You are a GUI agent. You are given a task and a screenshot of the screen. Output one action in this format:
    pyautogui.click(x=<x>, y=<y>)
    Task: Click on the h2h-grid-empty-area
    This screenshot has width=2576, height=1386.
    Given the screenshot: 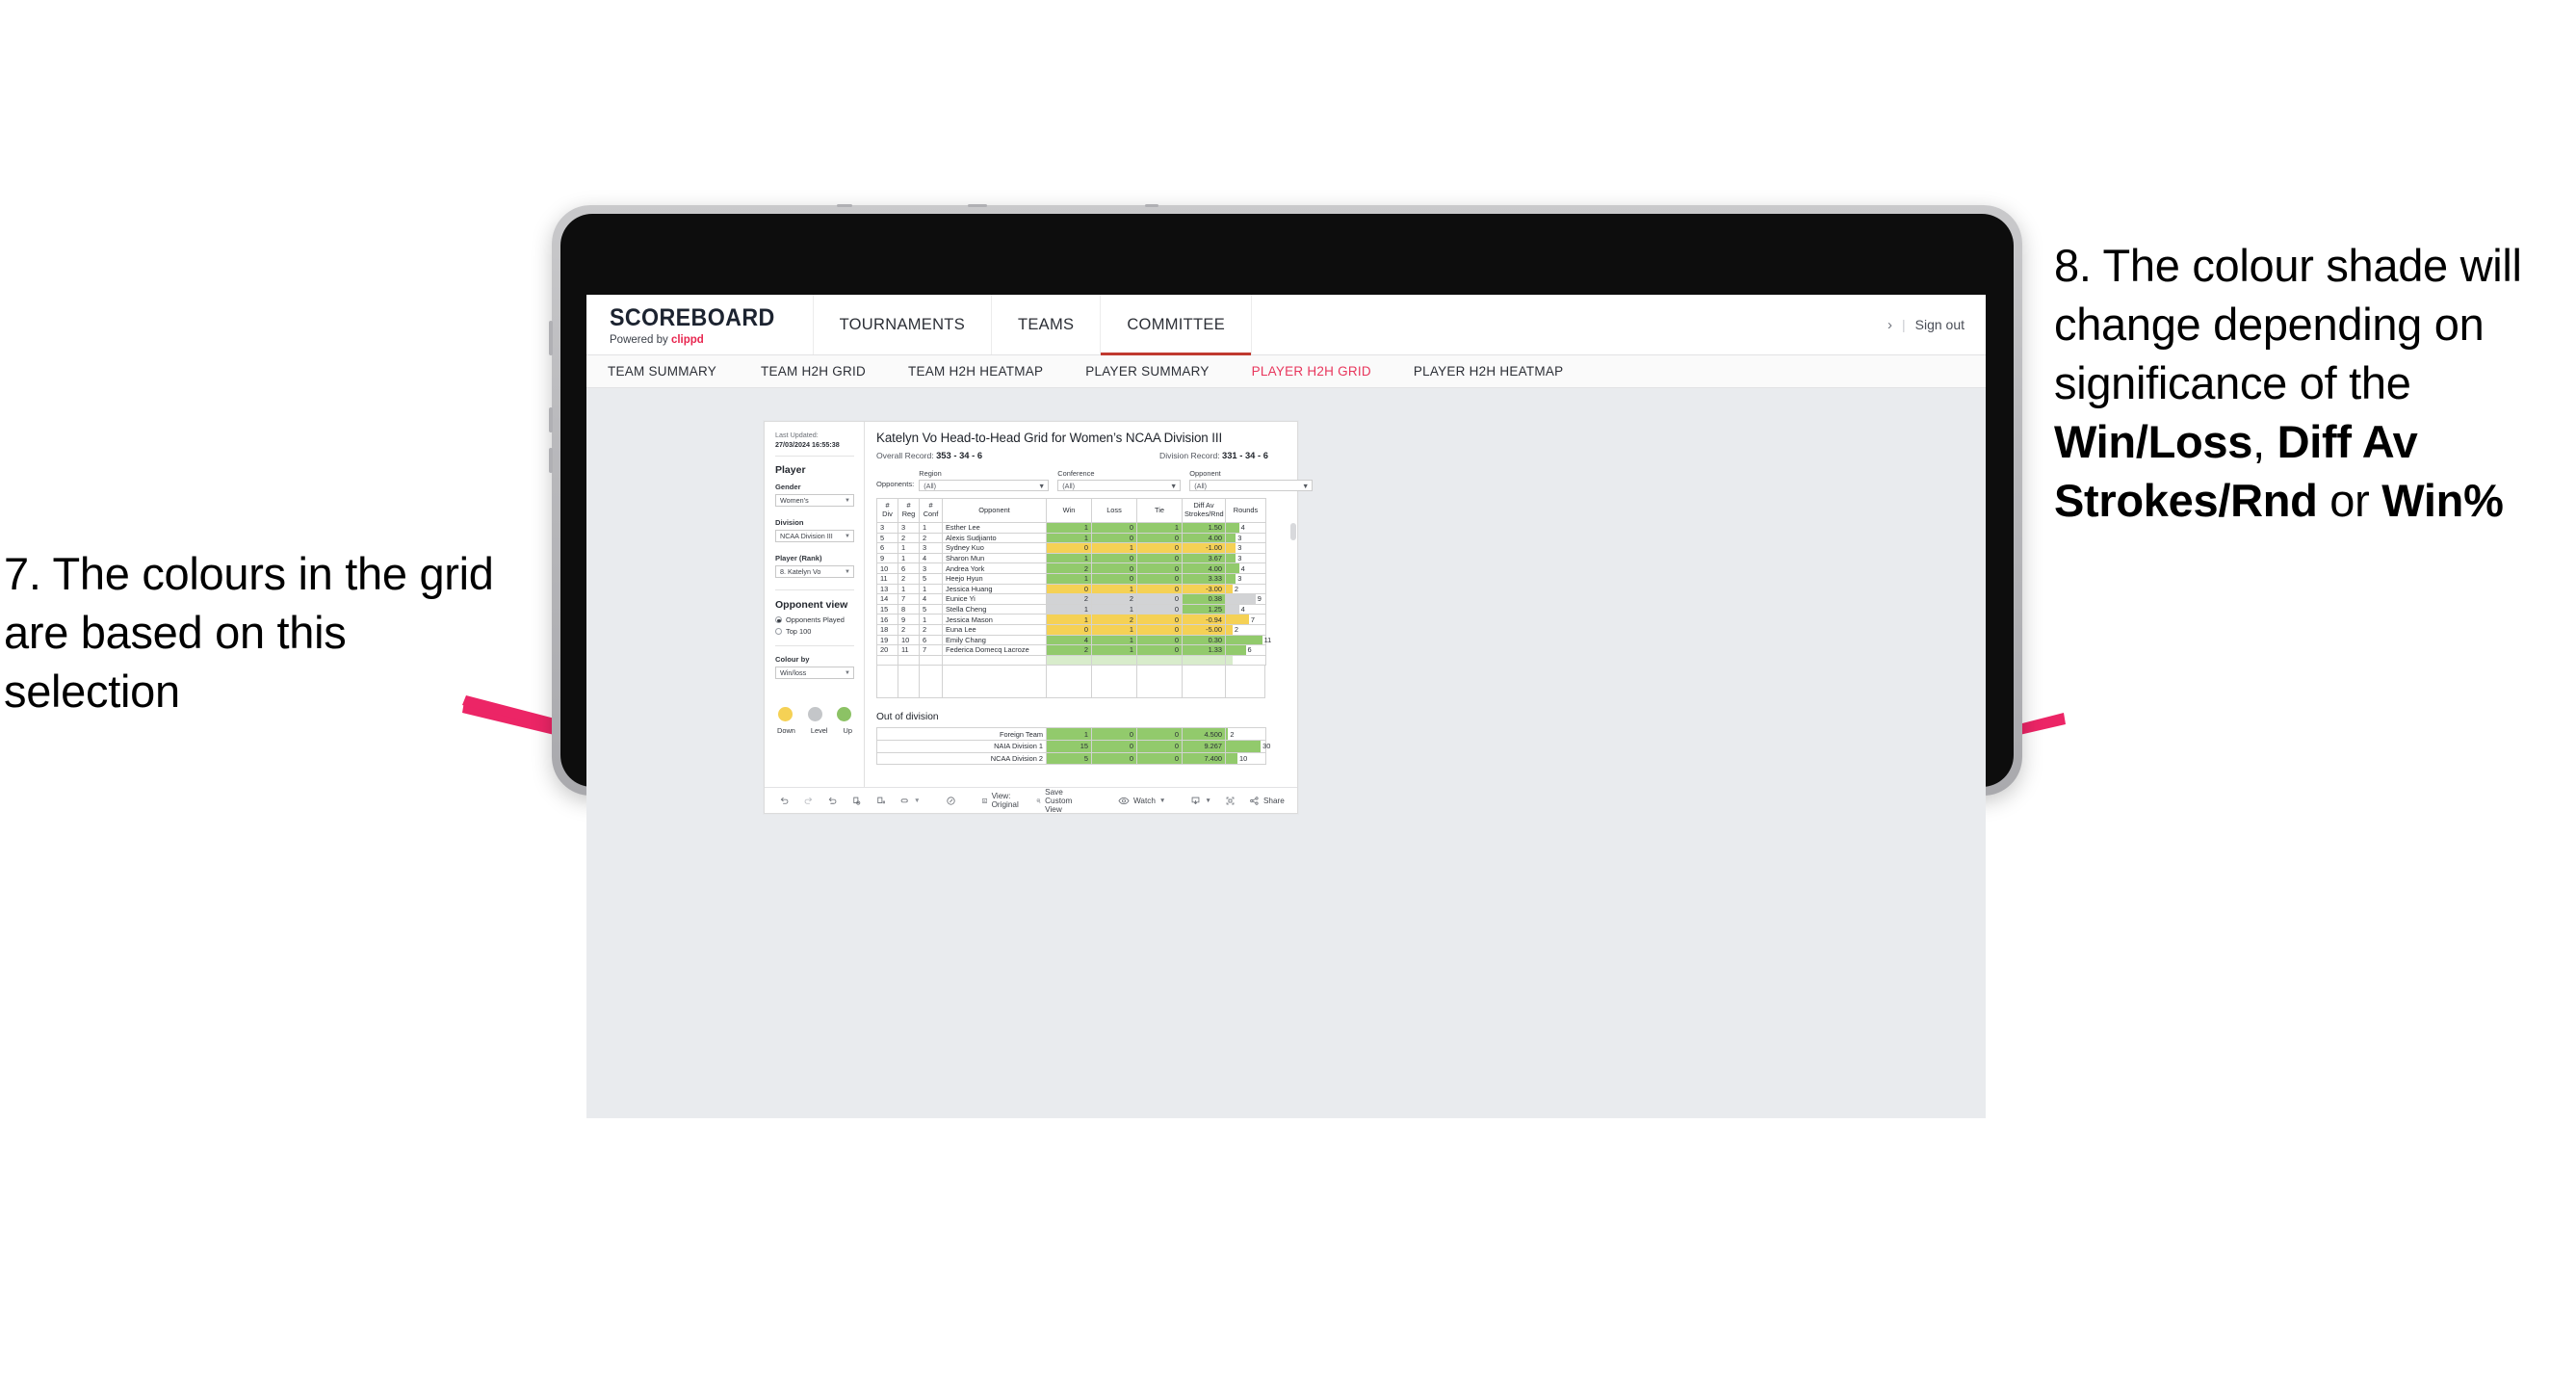 What is the action you would take?
    pyautogui.click(x=1070, y=682)
    